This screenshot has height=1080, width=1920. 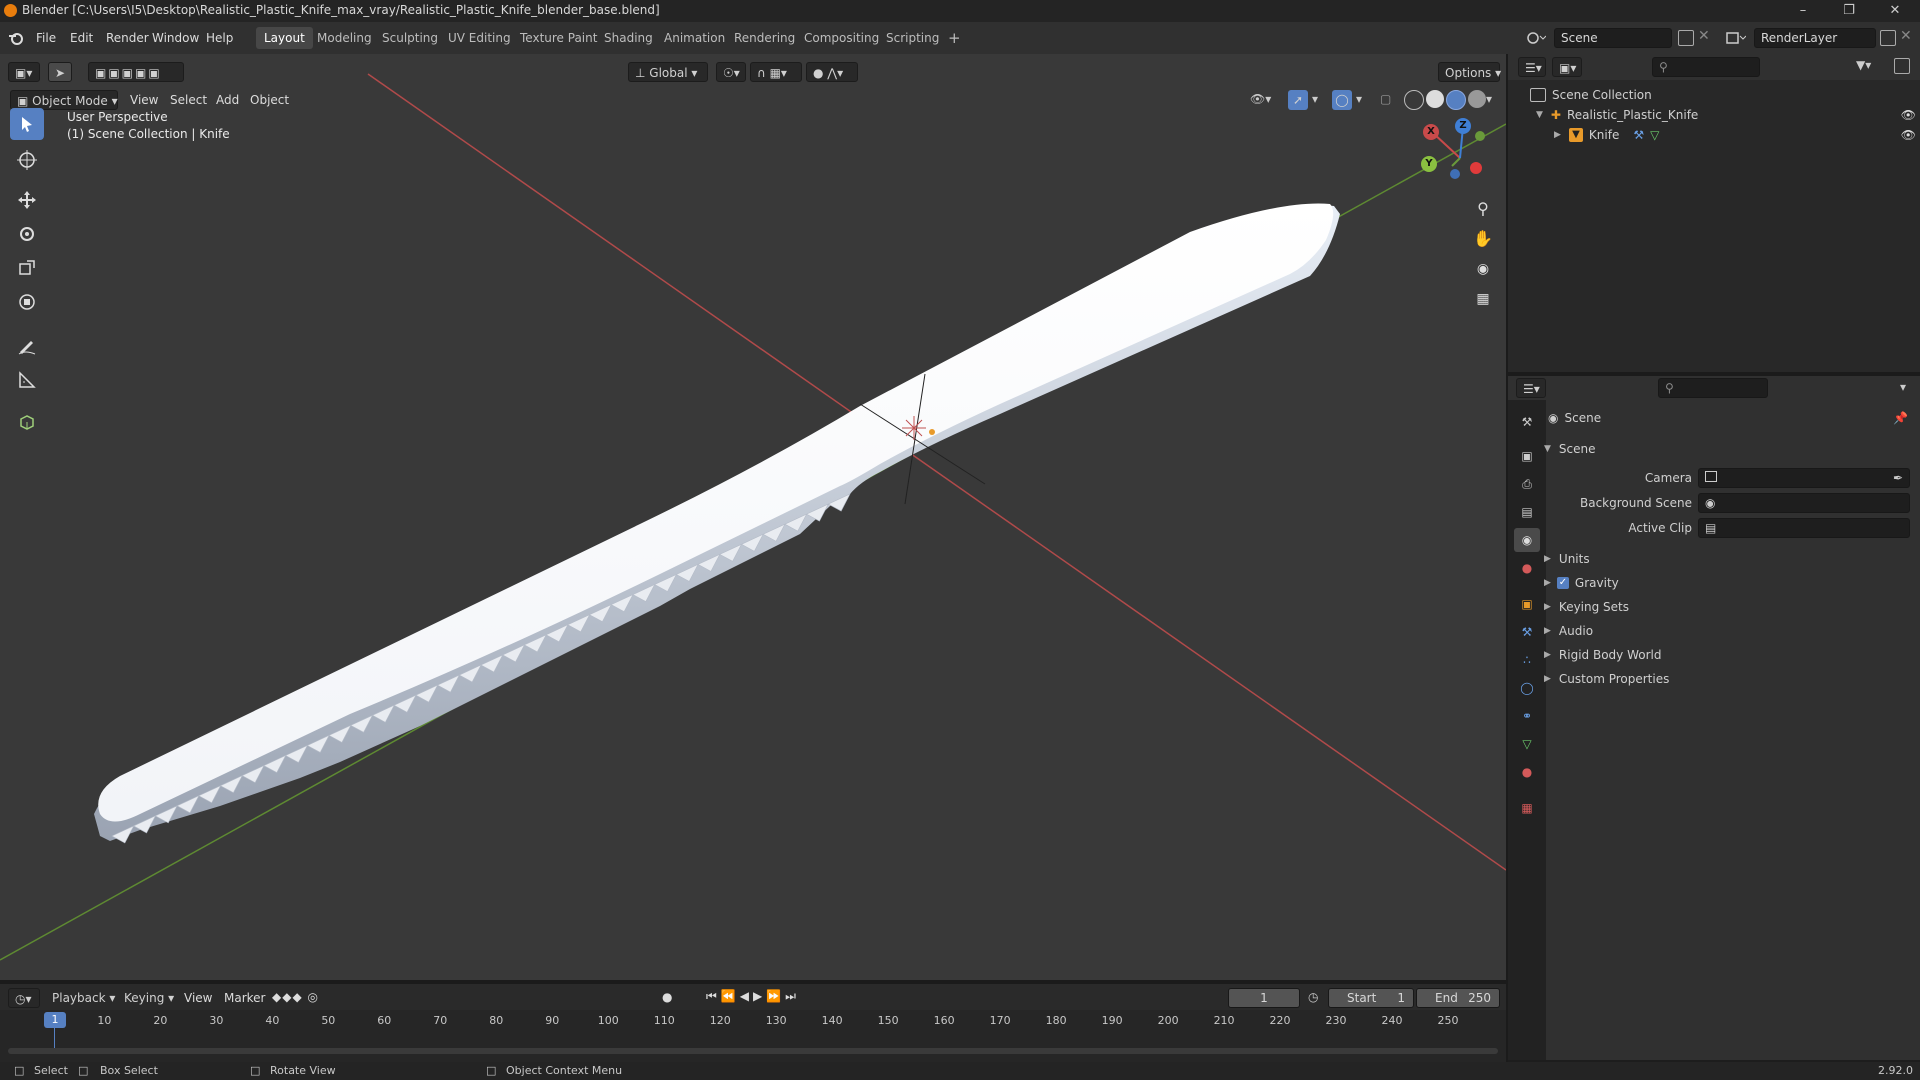 What do you see at coordinates (731, 72) in the screenshot?
I see `pivot-icon: ☉▾` at bounding box center [731, 72].